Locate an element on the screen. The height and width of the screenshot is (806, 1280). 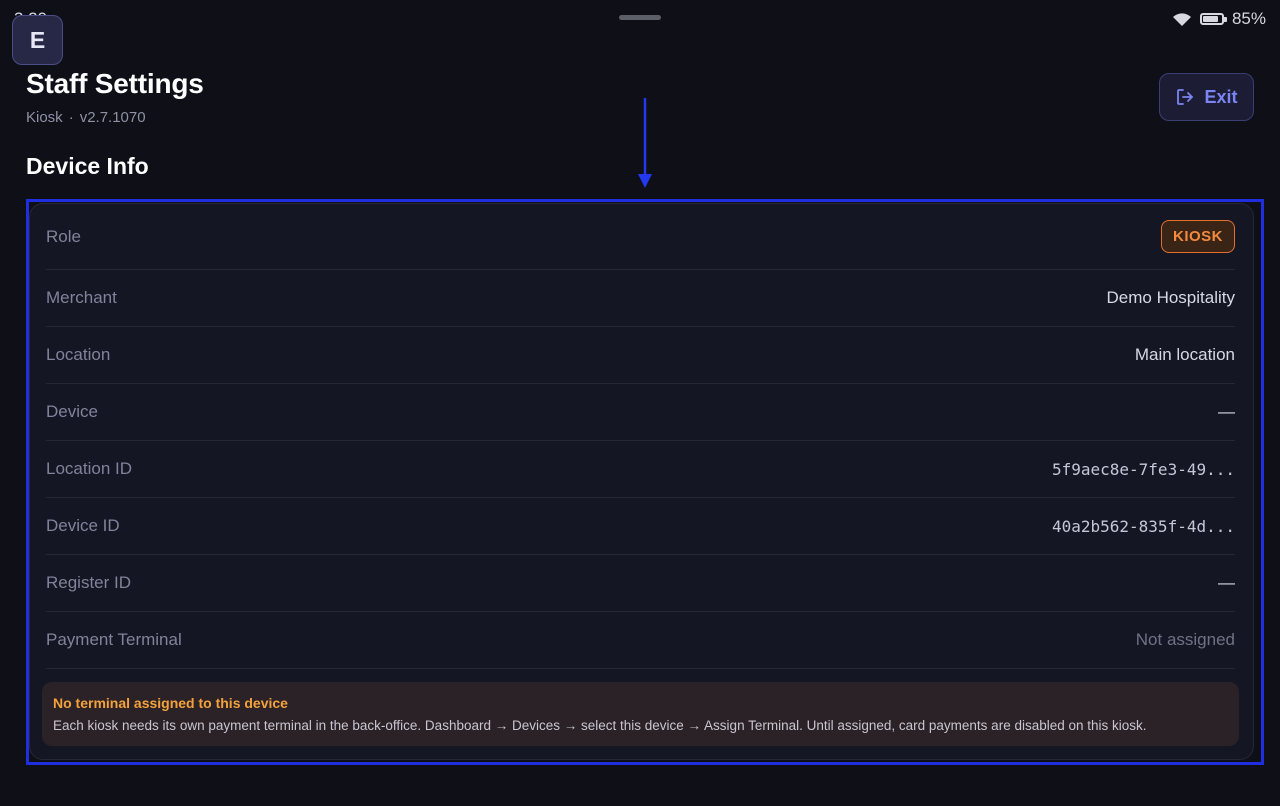
battery-icon is located at coordinates (1213, 19).